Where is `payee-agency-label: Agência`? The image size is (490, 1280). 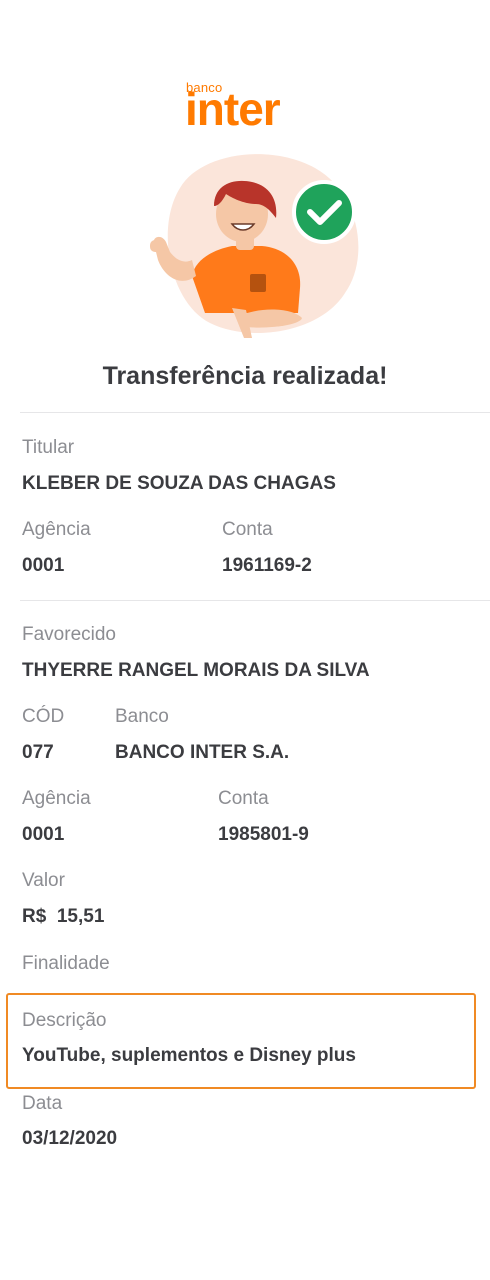
payee-agency-label: Agência is located at coordinates (56, 798).